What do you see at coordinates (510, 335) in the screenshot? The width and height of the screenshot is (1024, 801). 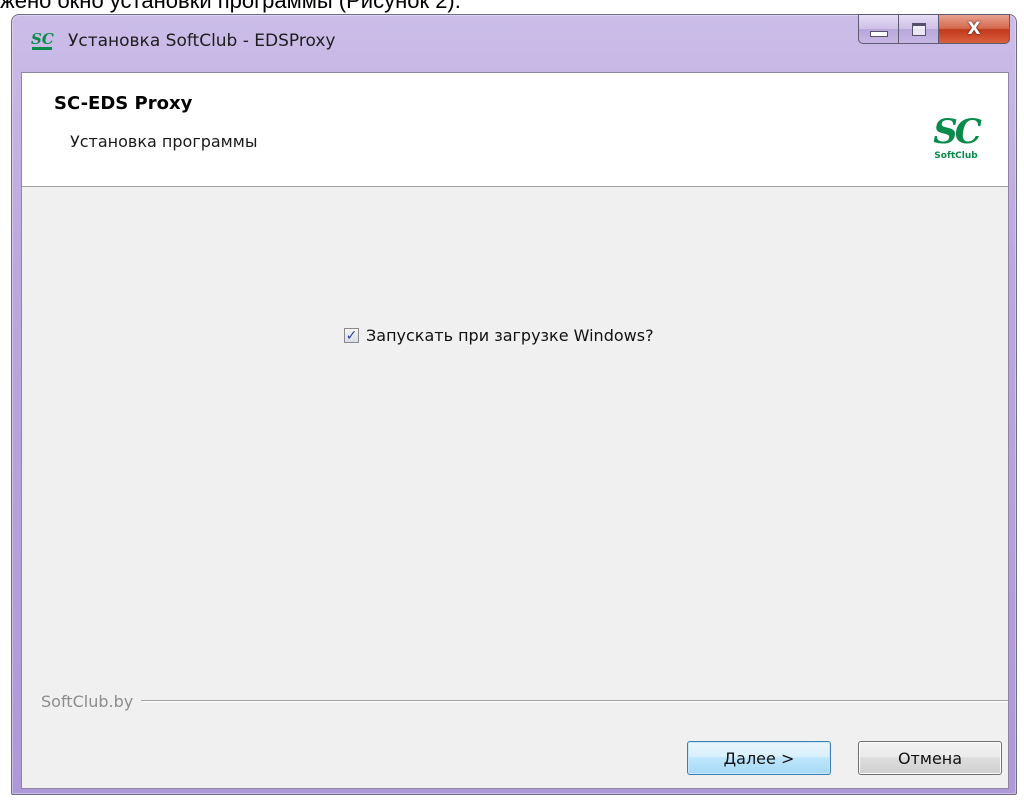 I see `autostart-checkbox-label: Запускать при загрузке Windows?` at bounding box center [510, 335].